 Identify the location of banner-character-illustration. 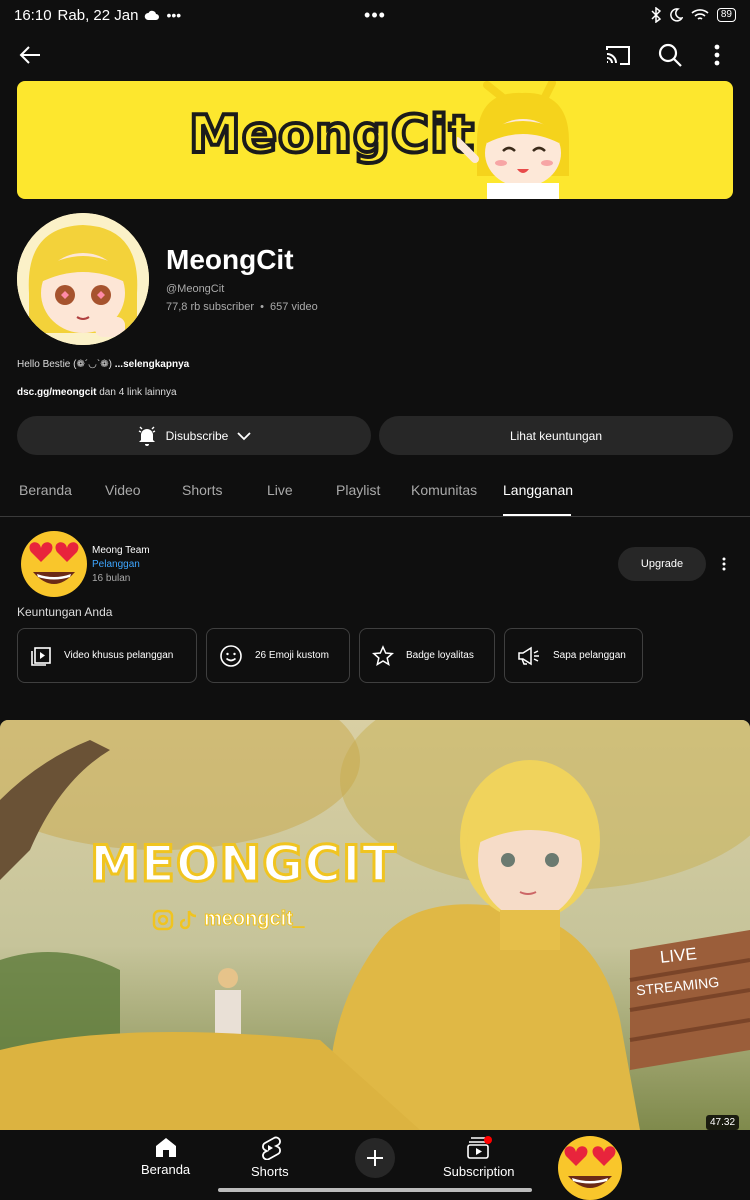
(513, 140).